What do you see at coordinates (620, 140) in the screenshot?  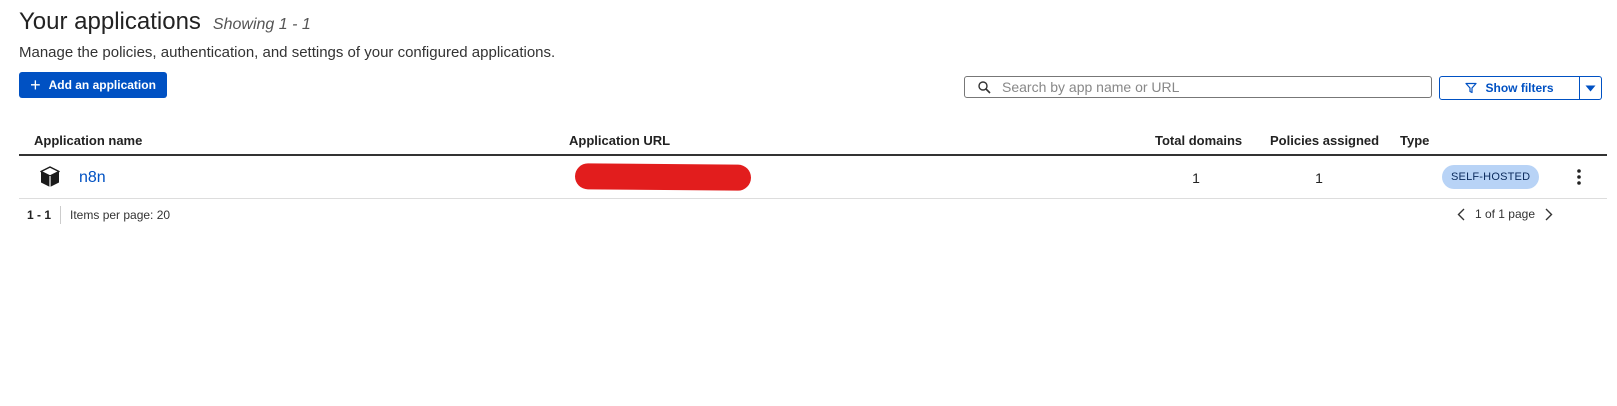 I see `column-header-application-url: Application URL` at bounding box center [620, 140].